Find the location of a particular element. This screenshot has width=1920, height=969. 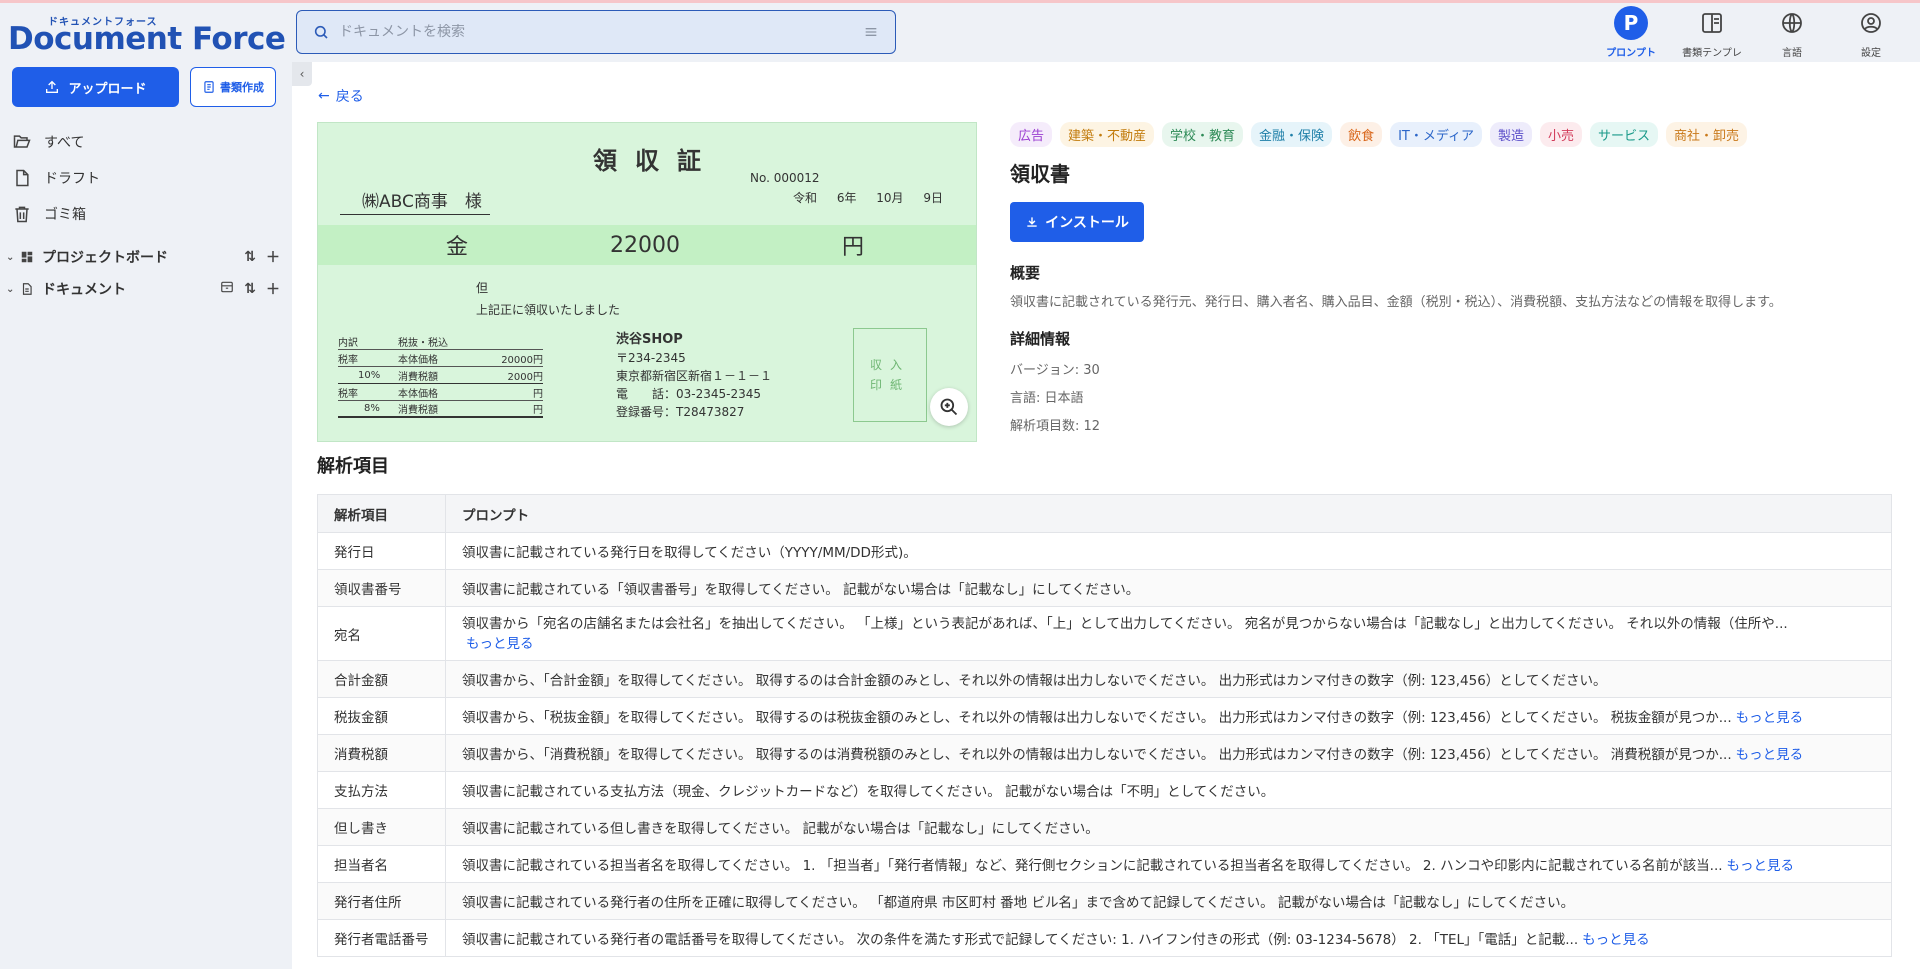

nav-all: すべて is located at coordinates (142, 142).